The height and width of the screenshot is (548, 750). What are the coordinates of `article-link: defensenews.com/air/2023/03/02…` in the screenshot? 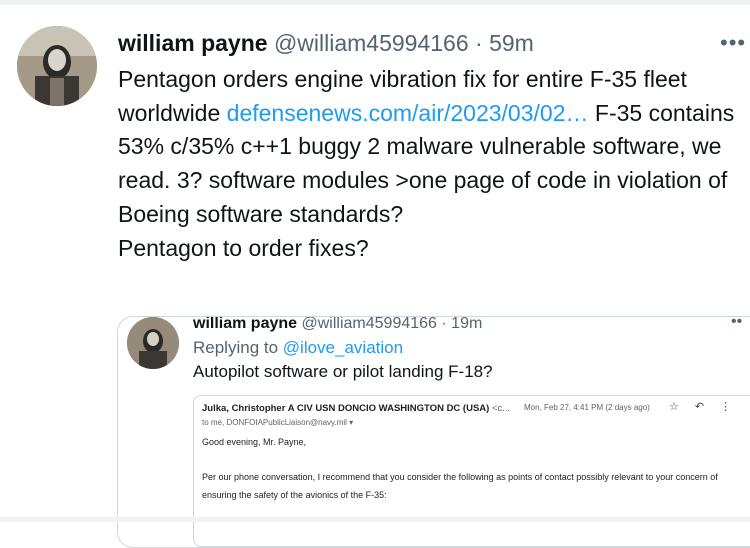 It's located at (408, 113).